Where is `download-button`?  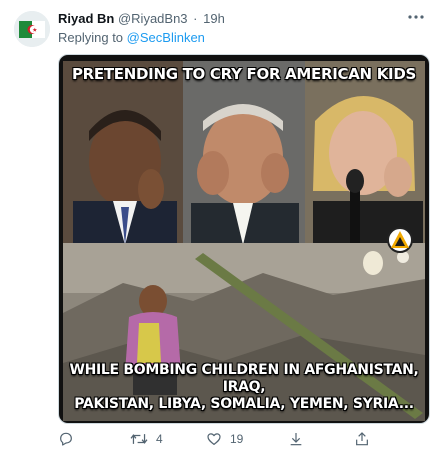
download-button is located at coordinates (296, 439).